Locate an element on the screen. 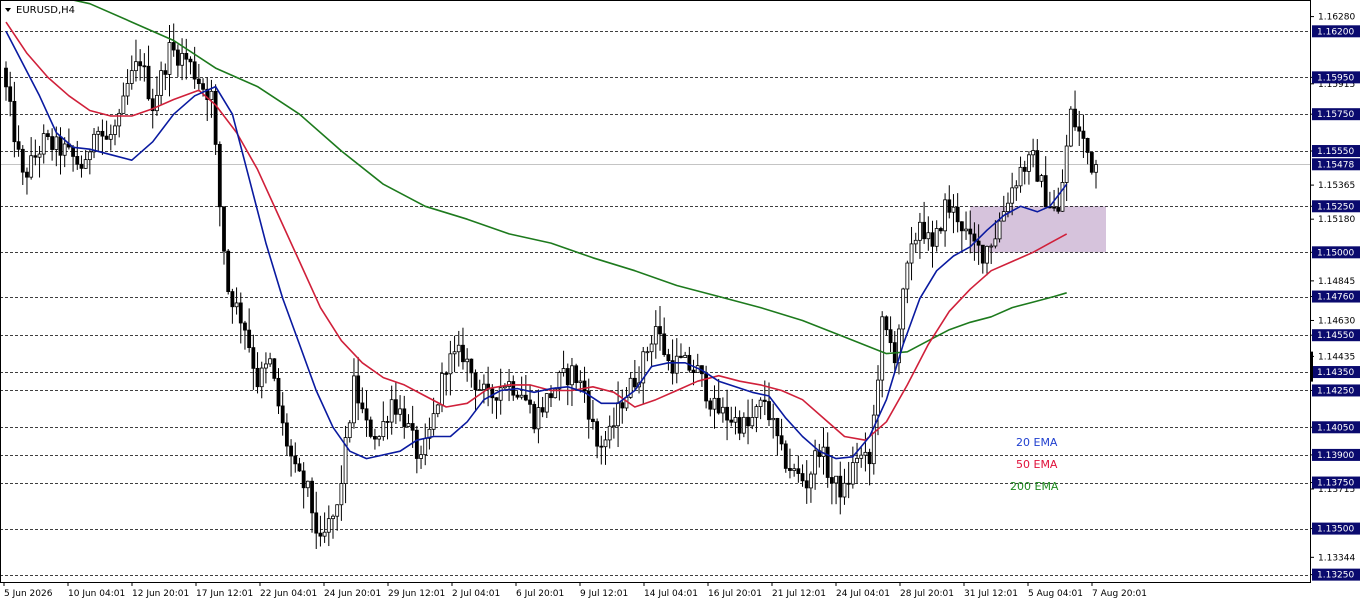 This screenshot has height=603, width=1362. x-tick-label: 17 Jun 12:01 is located at coordinates (224, 594).